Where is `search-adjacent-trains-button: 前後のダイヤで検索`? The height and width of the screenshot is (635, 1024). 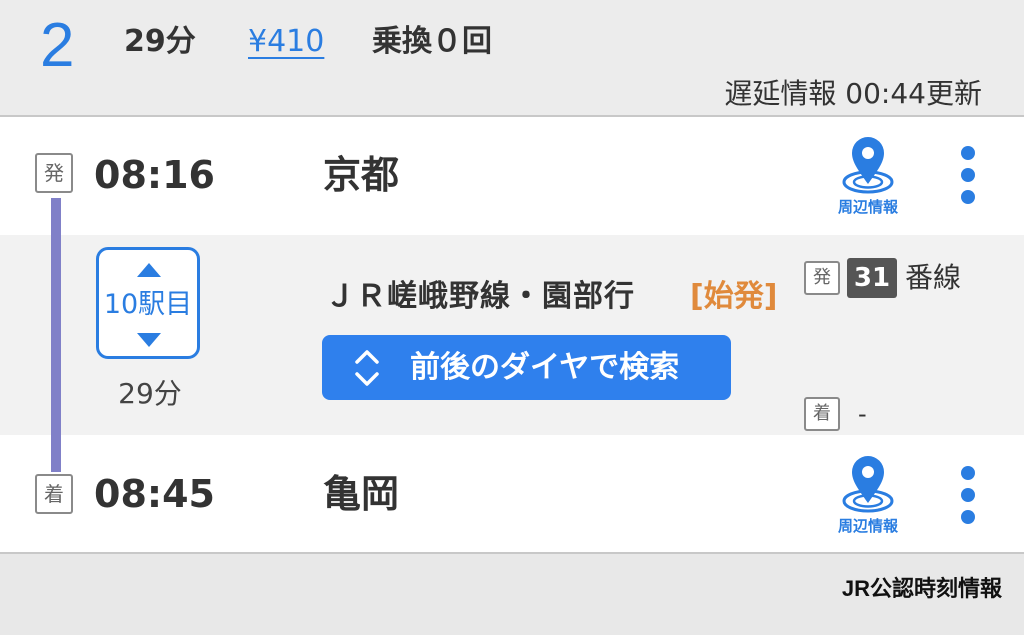 search-adjacent-trains-button: 前後のダイヤで検索 is located at coordinates (526, 367).